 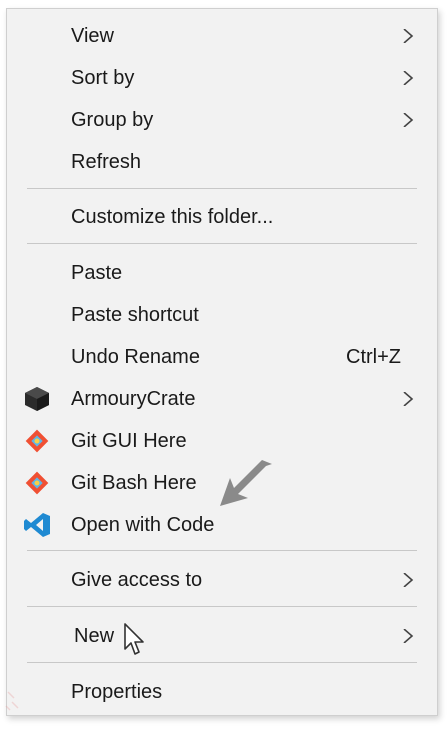 I want to click on vscode-icon, so click(x=37, y=525).